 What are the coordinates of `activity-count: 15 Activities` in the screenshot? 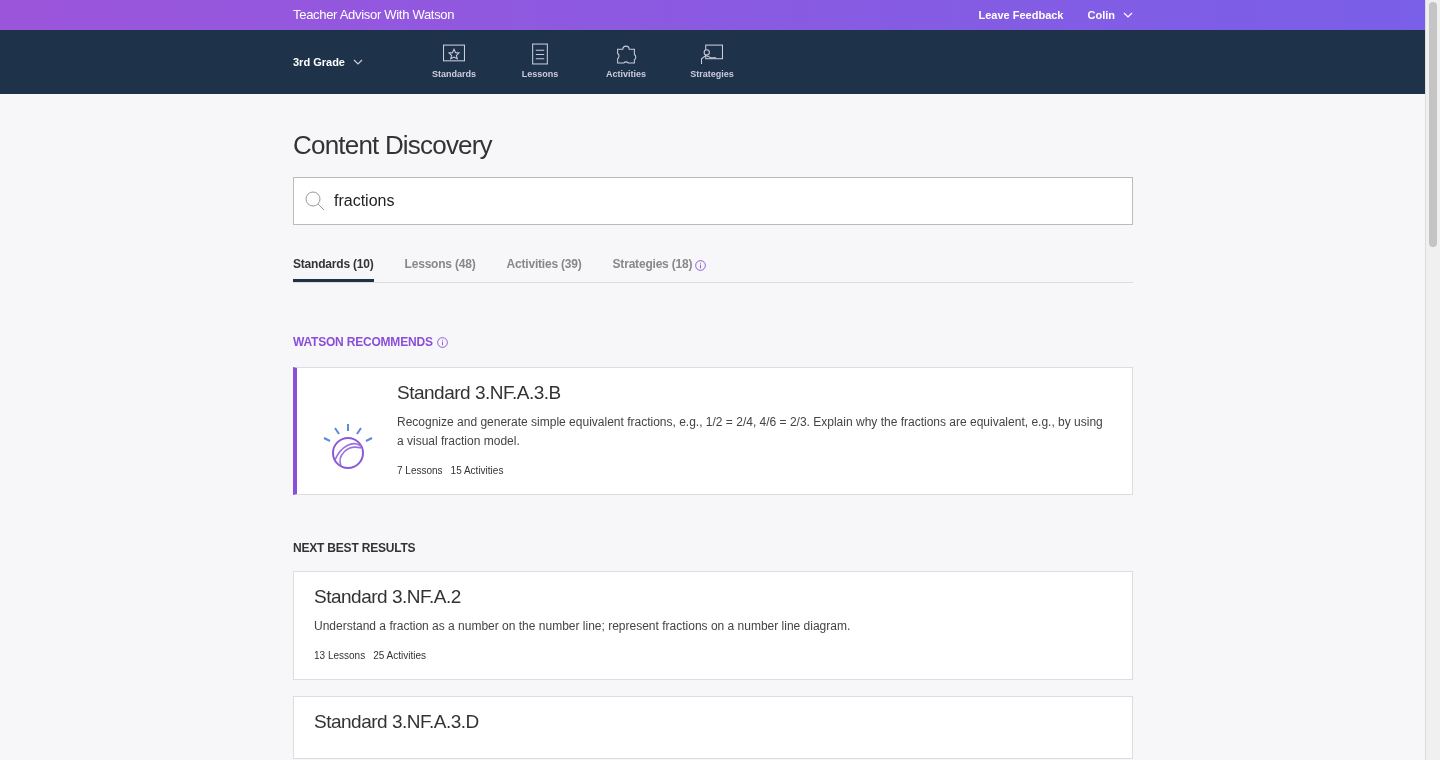 It's located at (477, 471).